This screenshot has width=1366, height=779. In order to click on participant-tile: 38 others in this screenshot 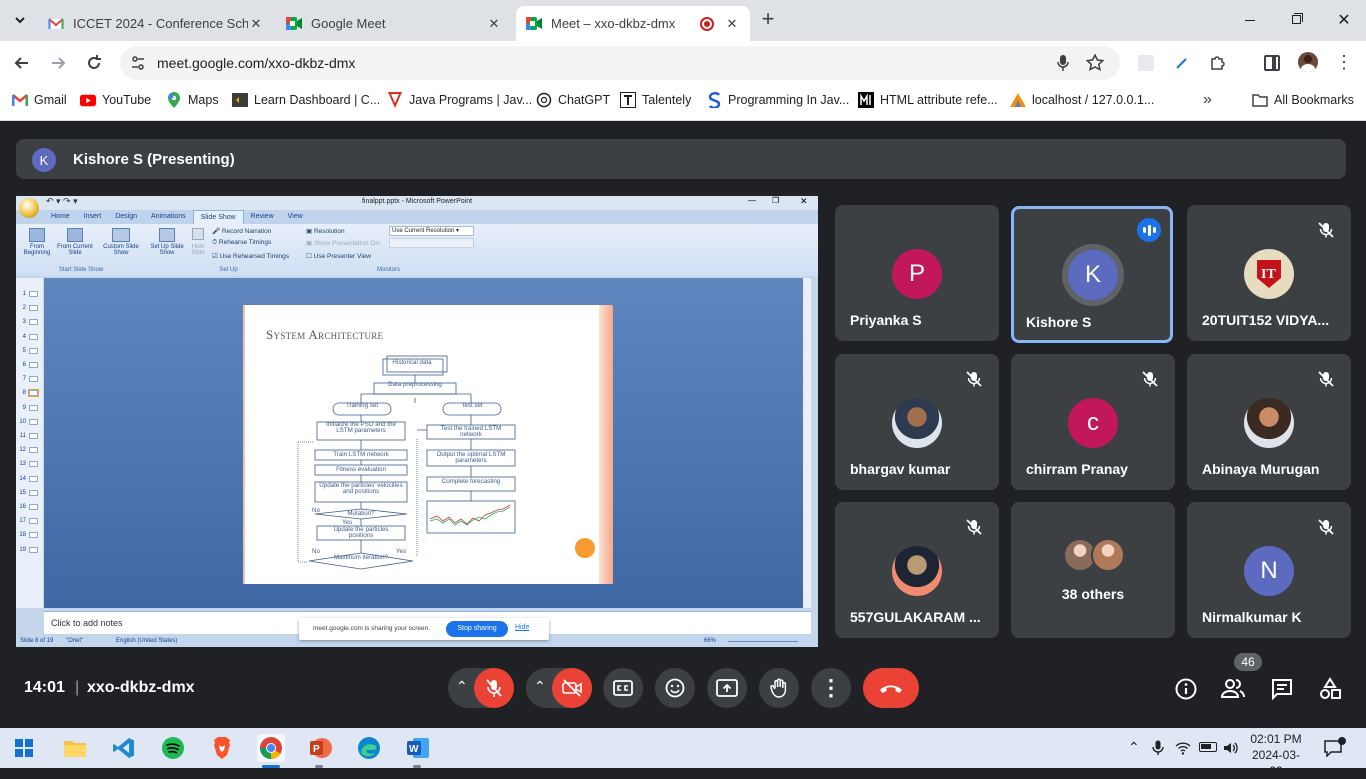, I will do `click(1093, 570)`.